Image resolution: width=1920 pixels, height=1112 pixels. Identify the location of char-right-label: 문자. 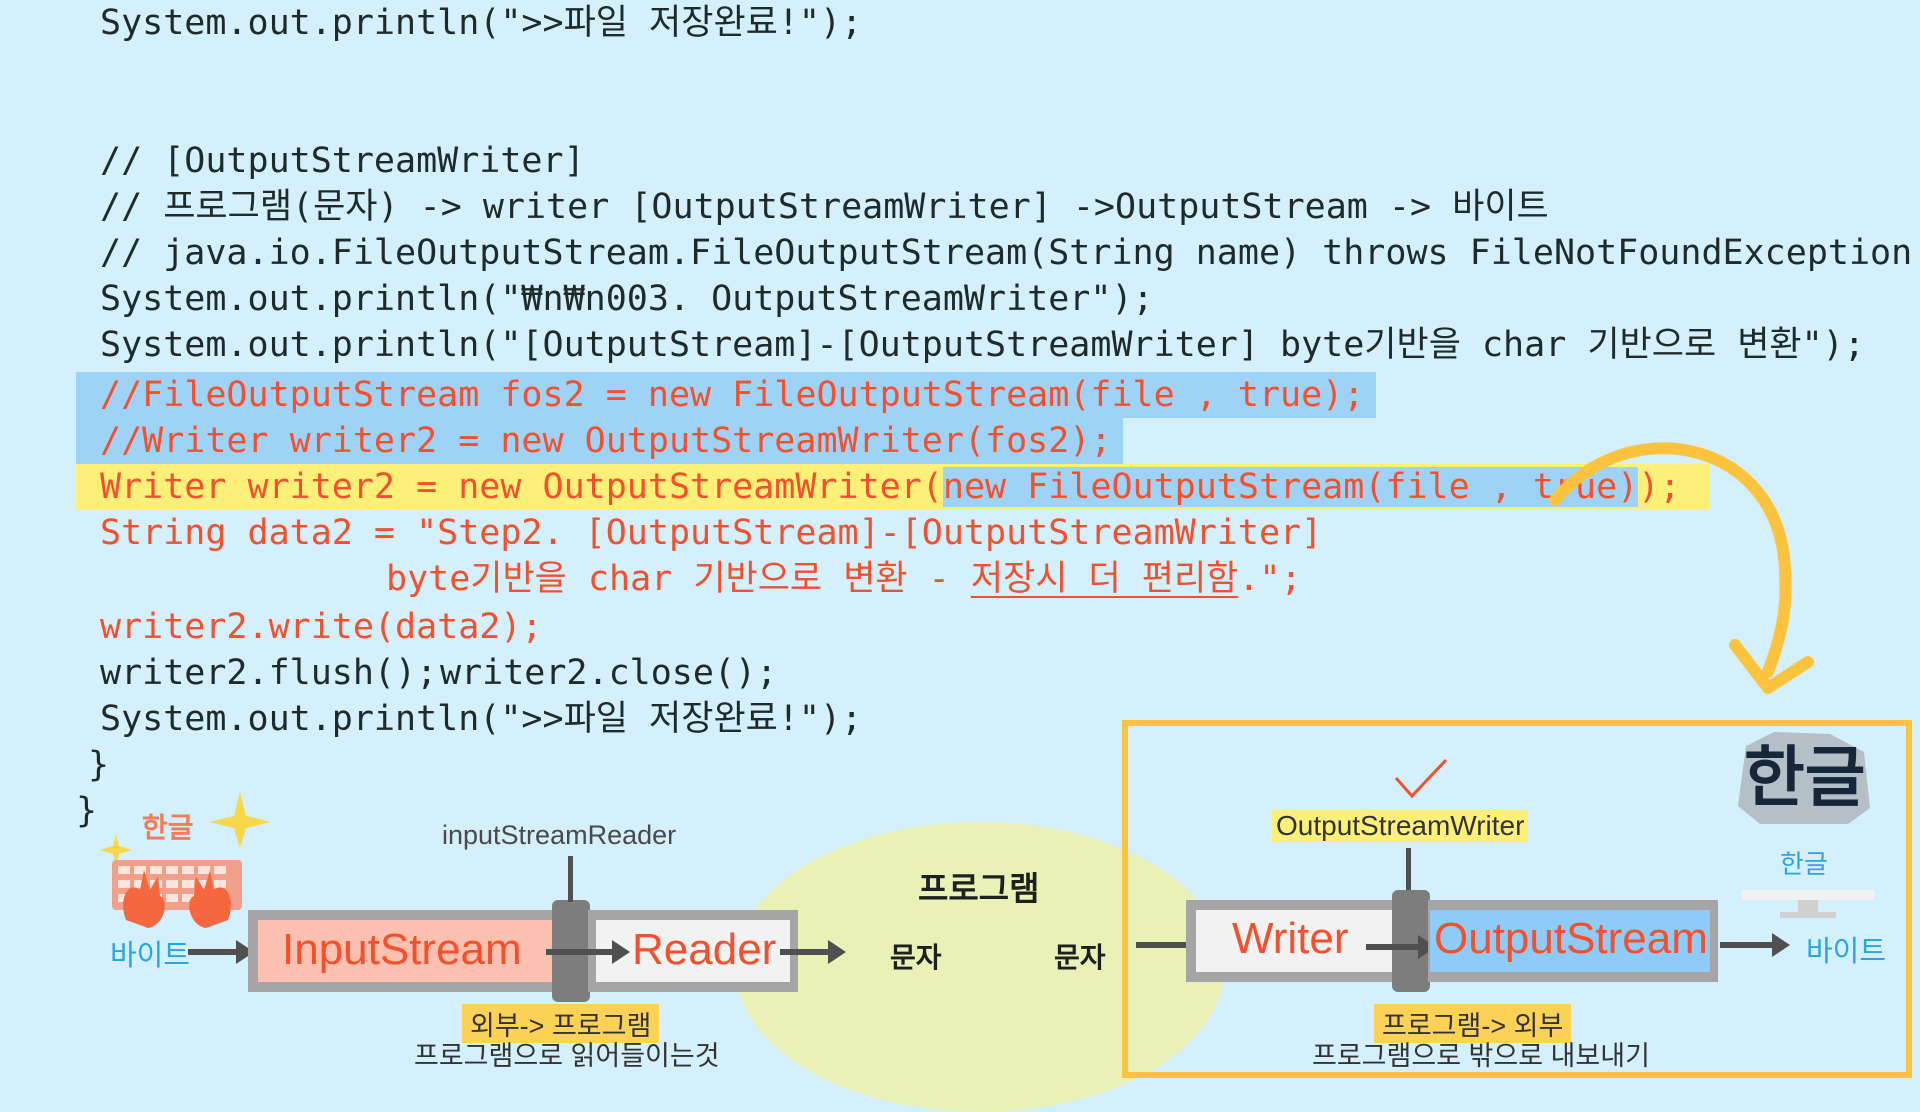
(1080, 957).